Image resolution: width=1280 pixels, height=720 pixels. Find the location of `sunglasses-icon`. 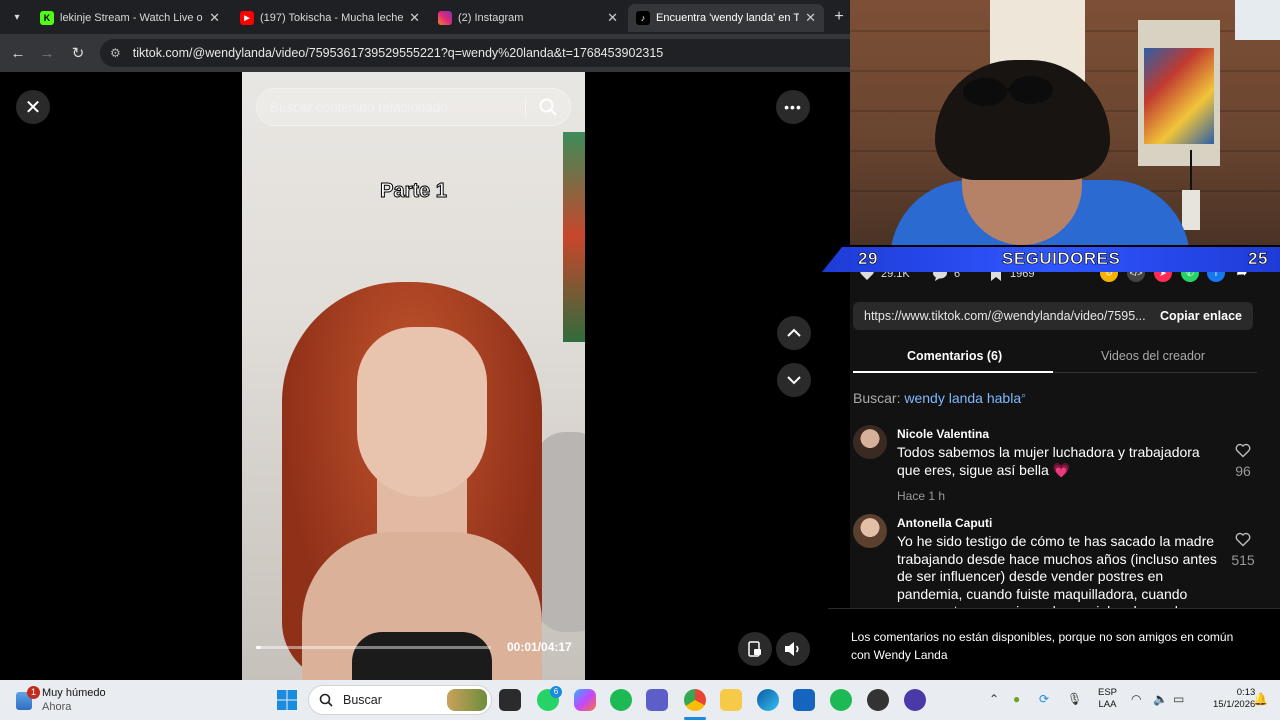

sunglasses-icon is located at coordinates (1008, 91).